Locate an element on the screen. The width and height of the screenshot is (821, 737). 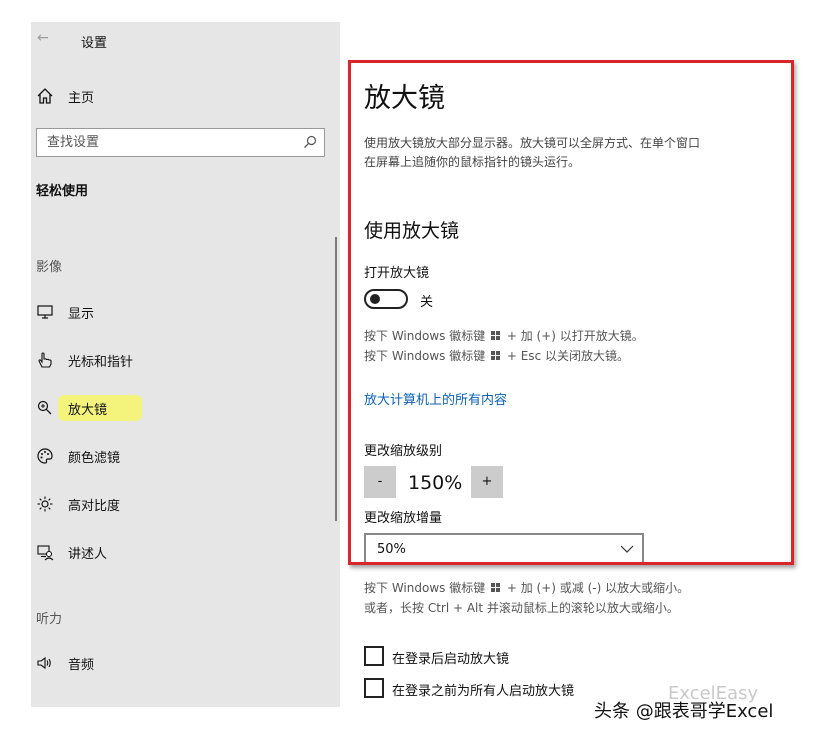
start-after-signin-checkbox is located at coordinates (374, 656).